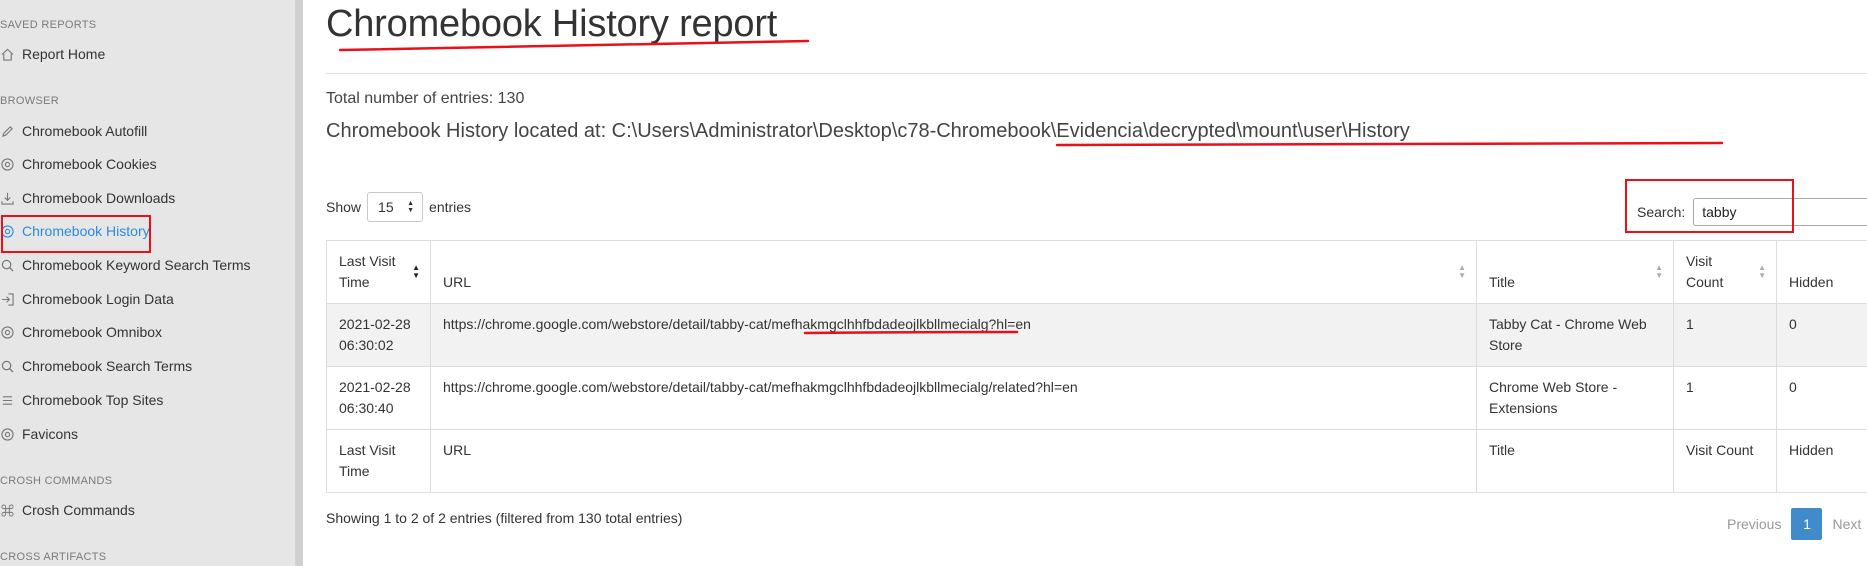 The width and height of the screenshot is (1867, 566). What do you see at coordinates (425, 98) in the screenshot?
I see `total-entries: Total number of entries: 130` at bounding box center [425, 98].